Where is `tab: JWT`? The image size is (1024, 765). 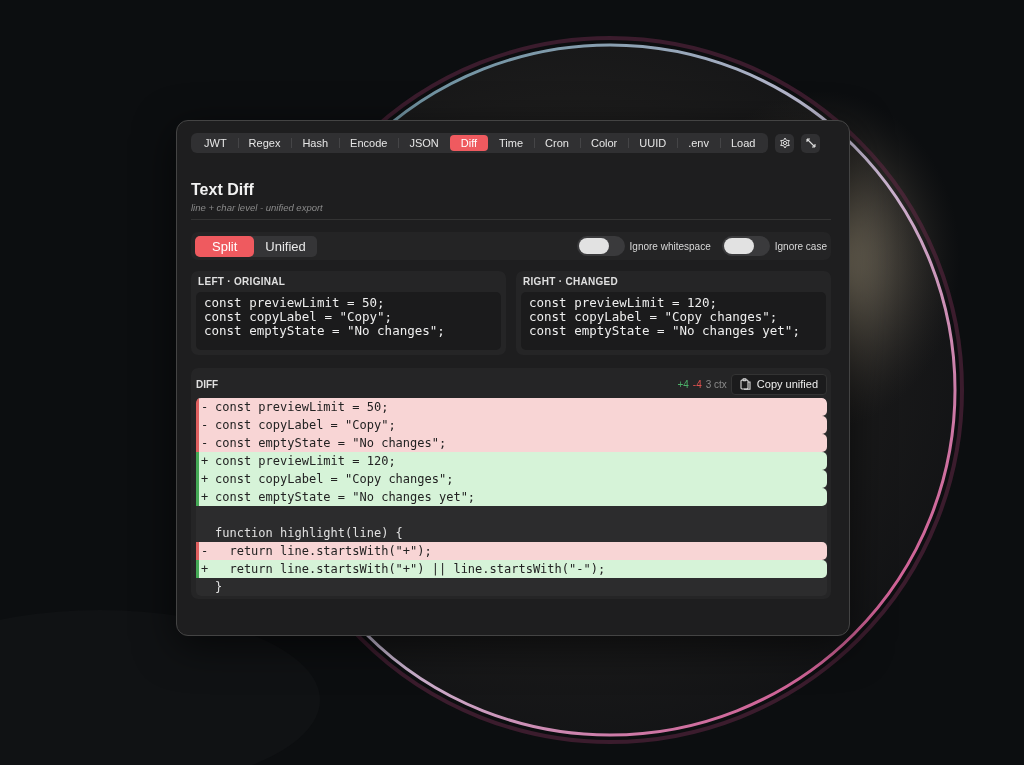 tab: JWT is located at coordinates (215, 143).